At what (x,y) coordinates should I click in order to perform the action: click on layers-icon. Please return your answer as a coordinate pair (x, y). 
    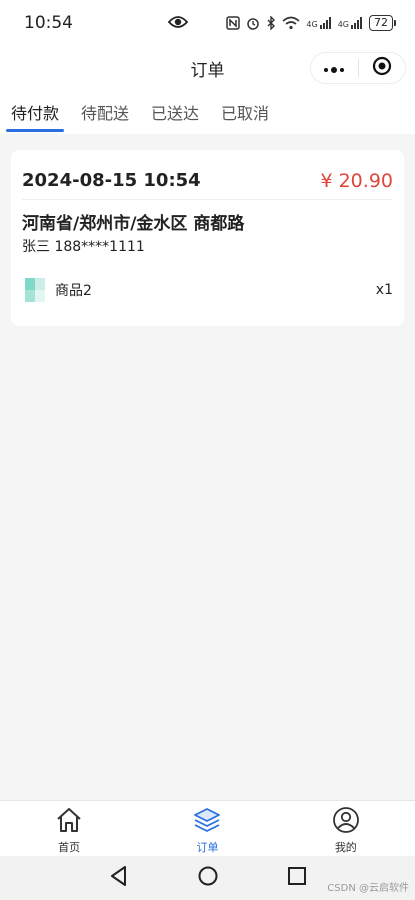
    Looking at the image, I should click on (207, 822).